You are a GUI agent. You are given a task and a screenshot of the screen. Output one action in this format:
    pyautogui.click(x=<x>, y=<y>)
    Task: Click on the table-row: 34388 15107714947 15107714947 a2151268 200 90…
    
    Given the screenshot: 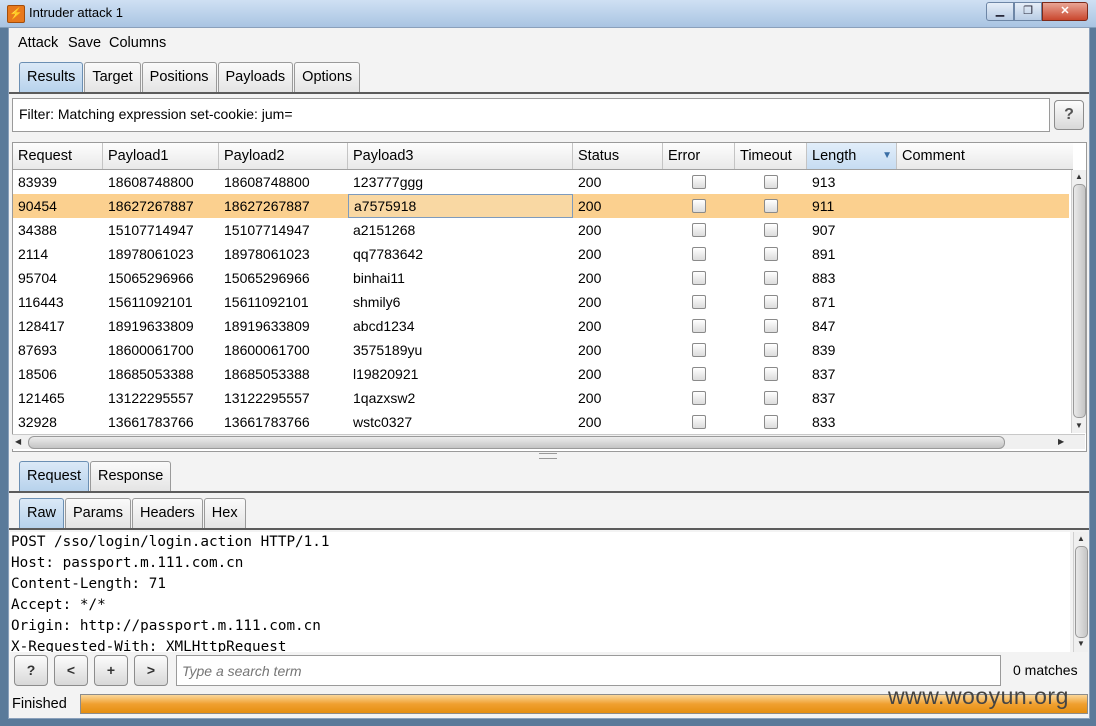 What is the action you would take?
    pyautogui.click(x=541, y=230)
    